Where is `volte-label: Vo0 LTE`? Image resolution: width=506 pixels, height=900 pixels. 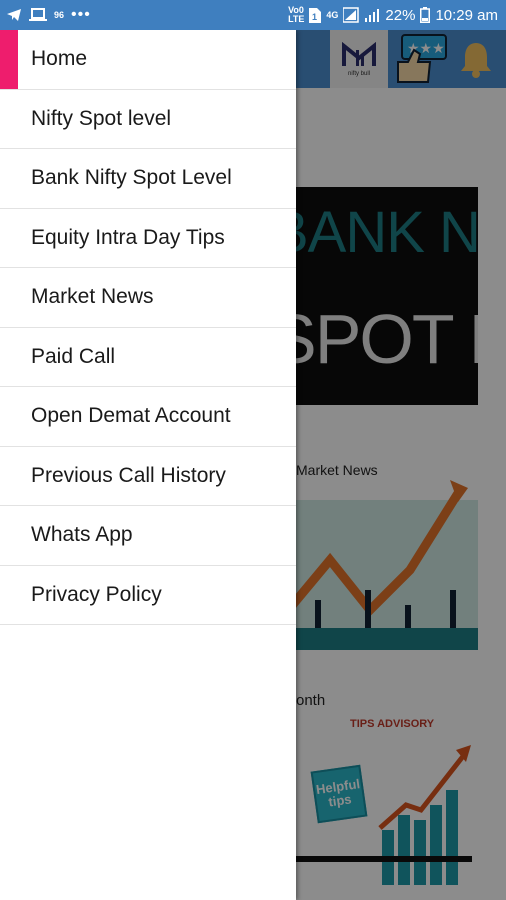 volte-label: Vo0 LTE is located at coordinates (296, 14).